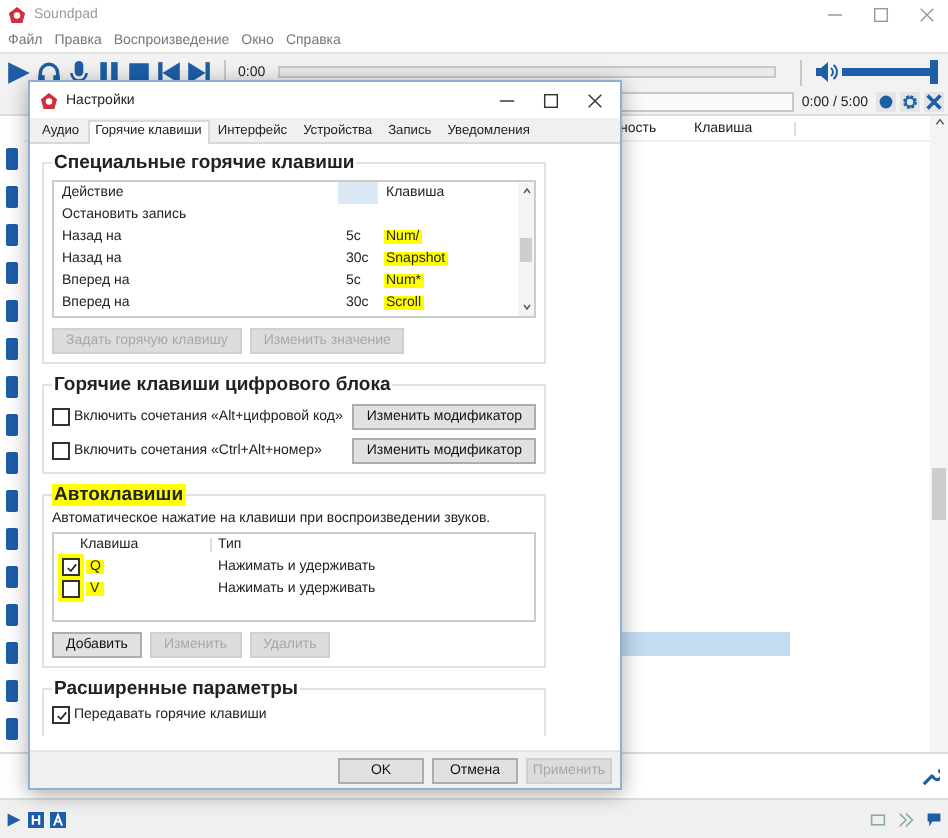  What do you see at coordinates (705, 102) in the screenshot?
I see `search-field` at bounding box center [705, 102].